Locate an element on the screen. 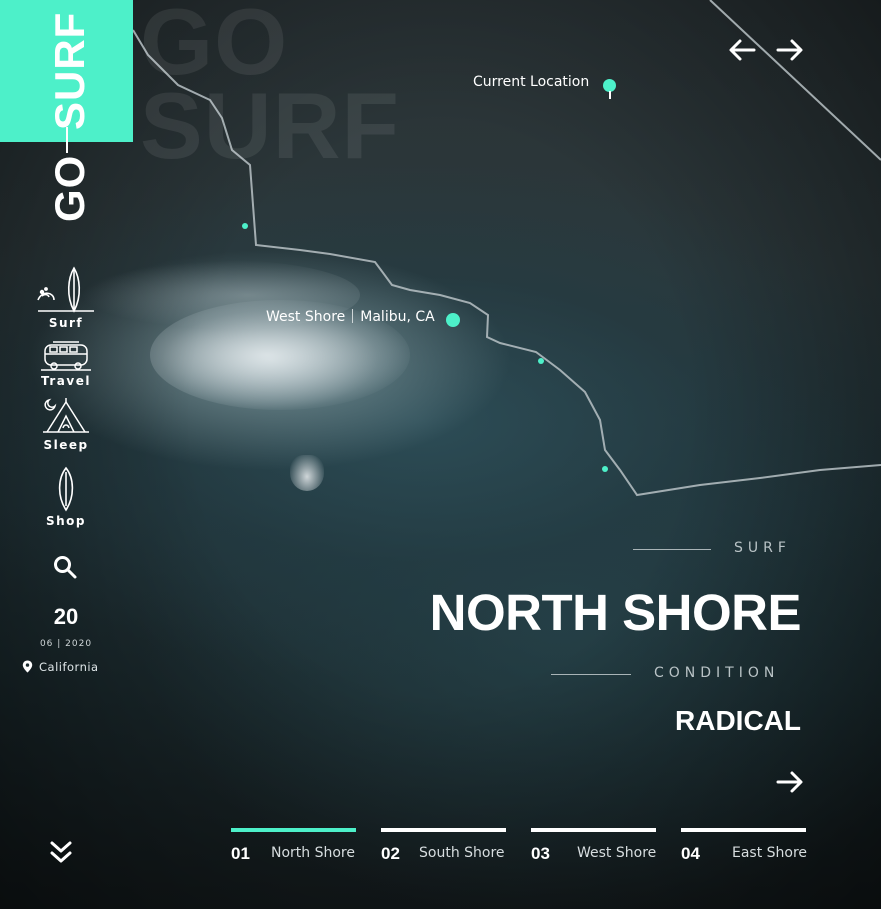  nav-item-shop: Shop is located at coordinates (66, 497).